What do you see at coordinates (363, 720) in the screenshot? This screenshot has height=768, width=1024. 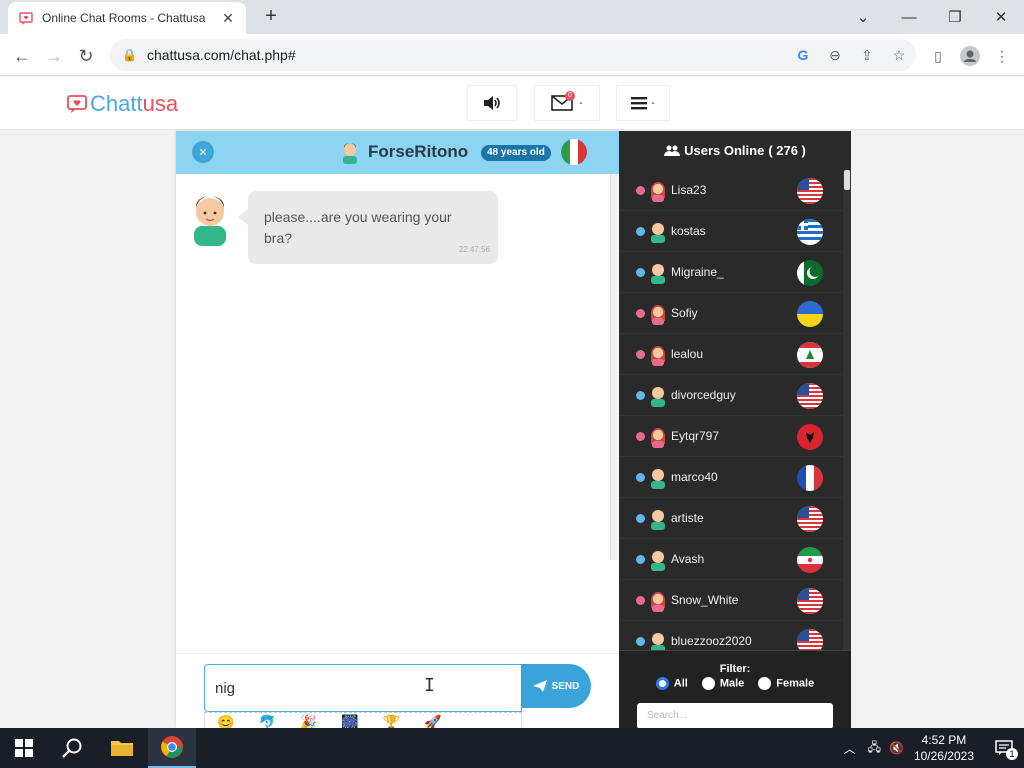 I see `emoji-bar: 😊 🐬 🎉 🎆 🏆 🚀` at bounding box center [363, 720].